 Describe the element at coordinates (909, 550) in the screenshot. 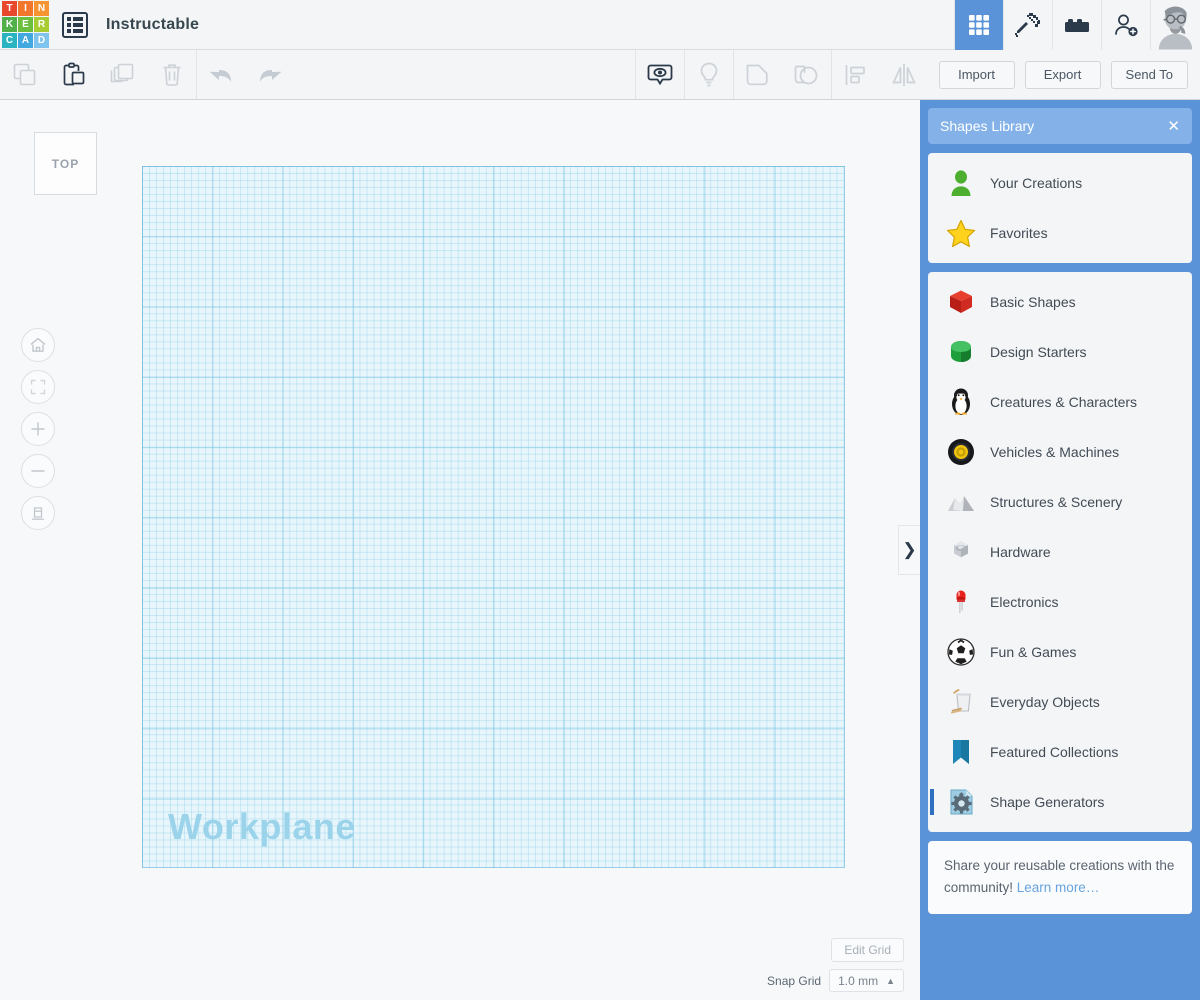

I see `panel-collapse-handle: ❯` at that location.